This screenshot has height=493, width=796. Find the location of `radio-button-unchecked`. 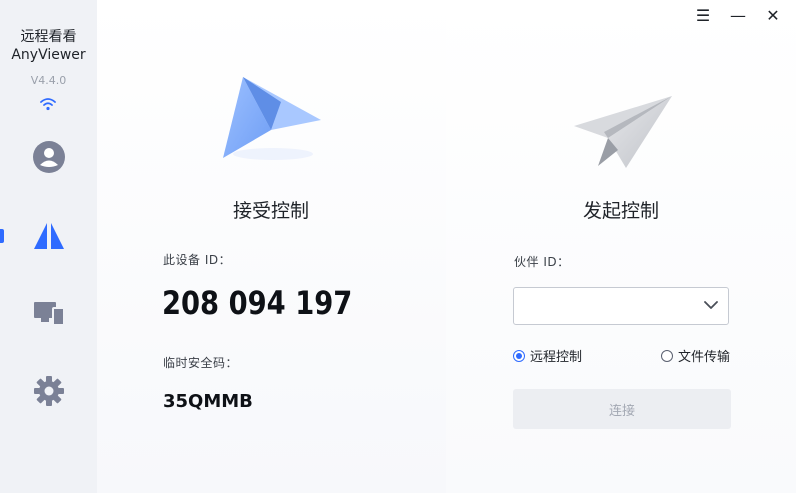

radio-button-unchecked is located at coordinates (667, 355).